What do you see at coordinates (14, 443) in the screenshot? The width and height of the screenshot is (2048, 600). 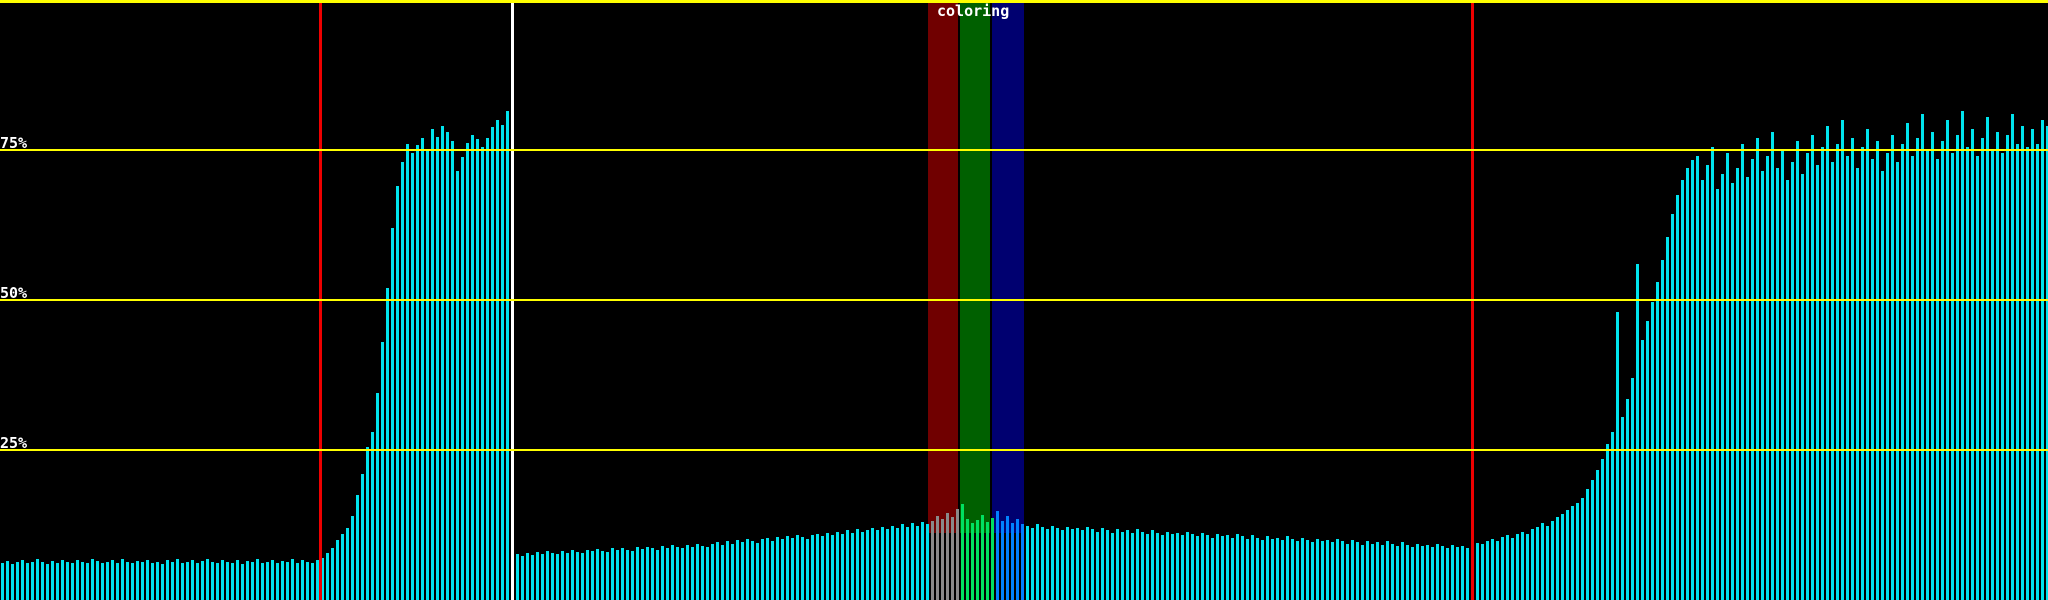 I see `y-axis-label-25: 25%` at bounding box center [14, 443].